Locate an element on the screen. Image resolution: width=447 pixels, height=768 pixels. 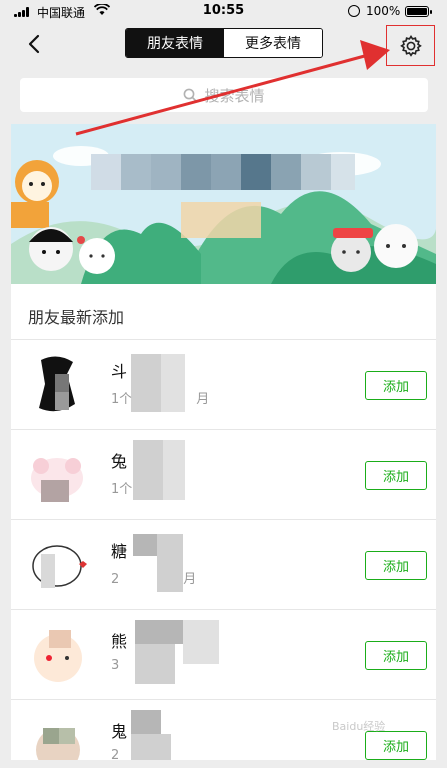
battery-icon is located at coordinates (418, 11).